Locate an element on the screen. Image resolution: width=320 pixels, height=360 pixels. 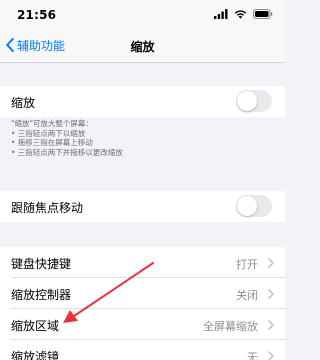
zoom-region-row: 缩放区域 全屏幕缩放 is located at coordinates (142, 324).